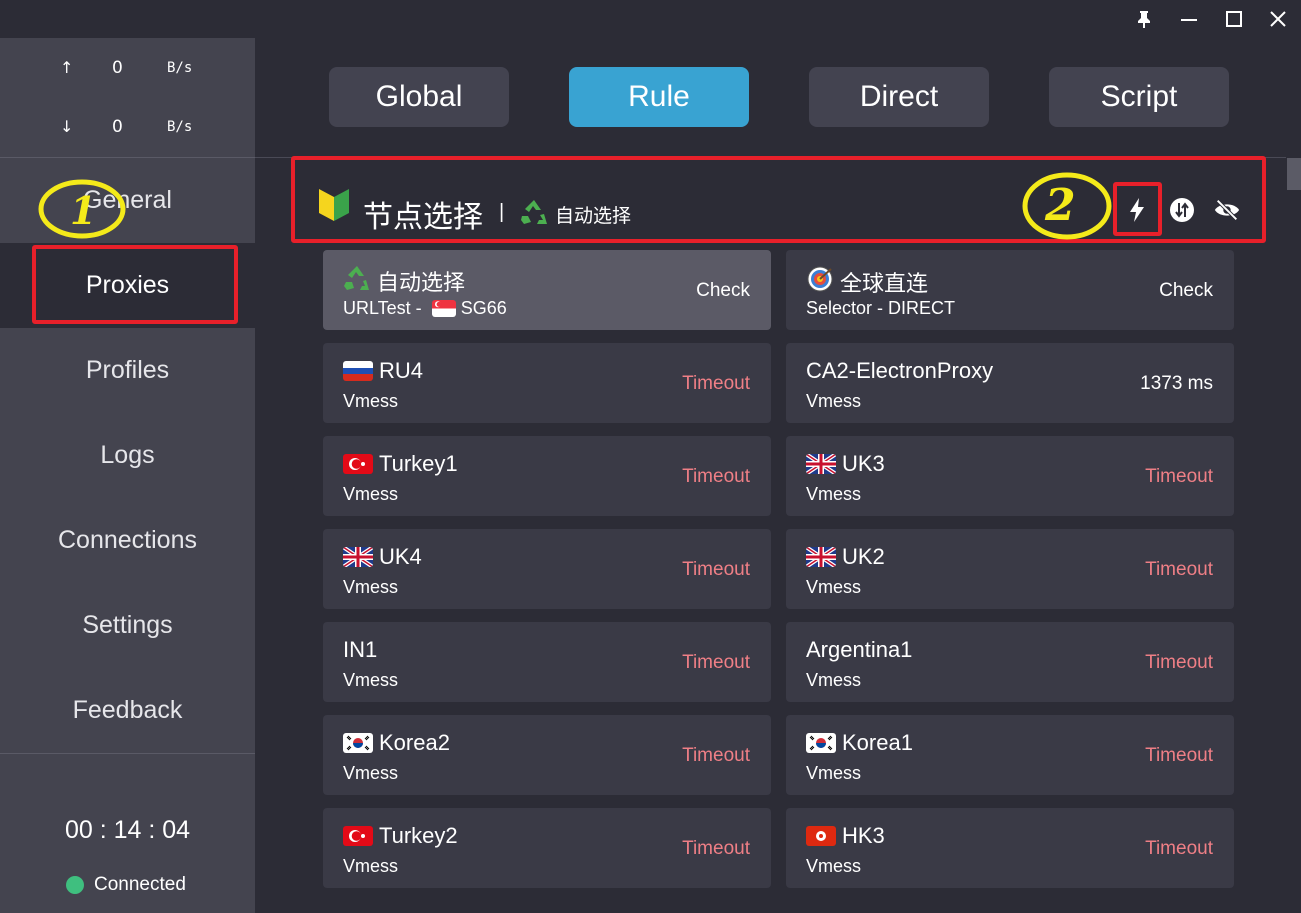  I want to click on sidebar-item-connections: Connections, so click(127, 540).